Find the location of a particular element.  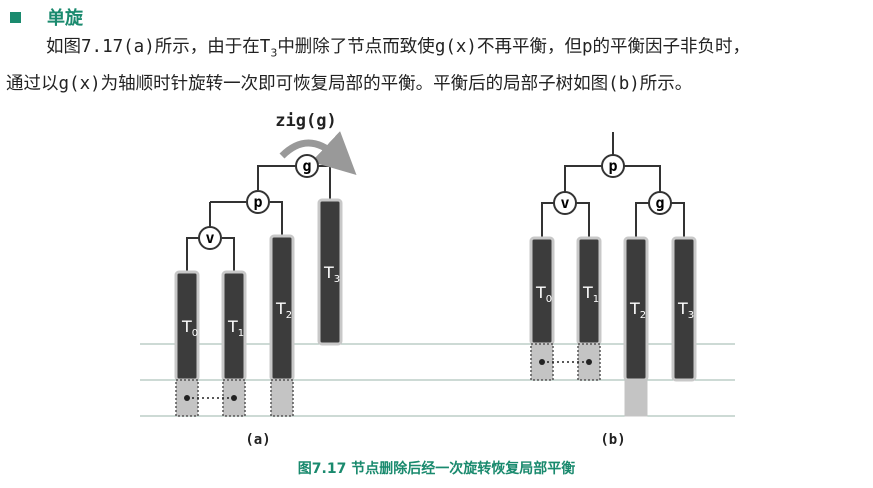

panel-b-edges is located at coordinates (613, 185).